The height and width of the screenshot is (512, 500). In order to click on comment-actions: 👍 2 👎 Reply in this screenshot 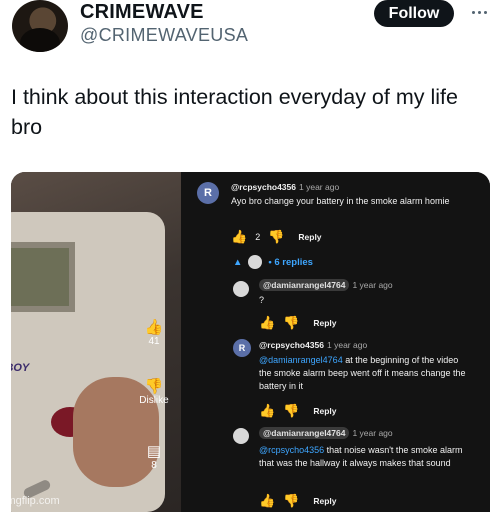, I will do `click(276, 236)`.